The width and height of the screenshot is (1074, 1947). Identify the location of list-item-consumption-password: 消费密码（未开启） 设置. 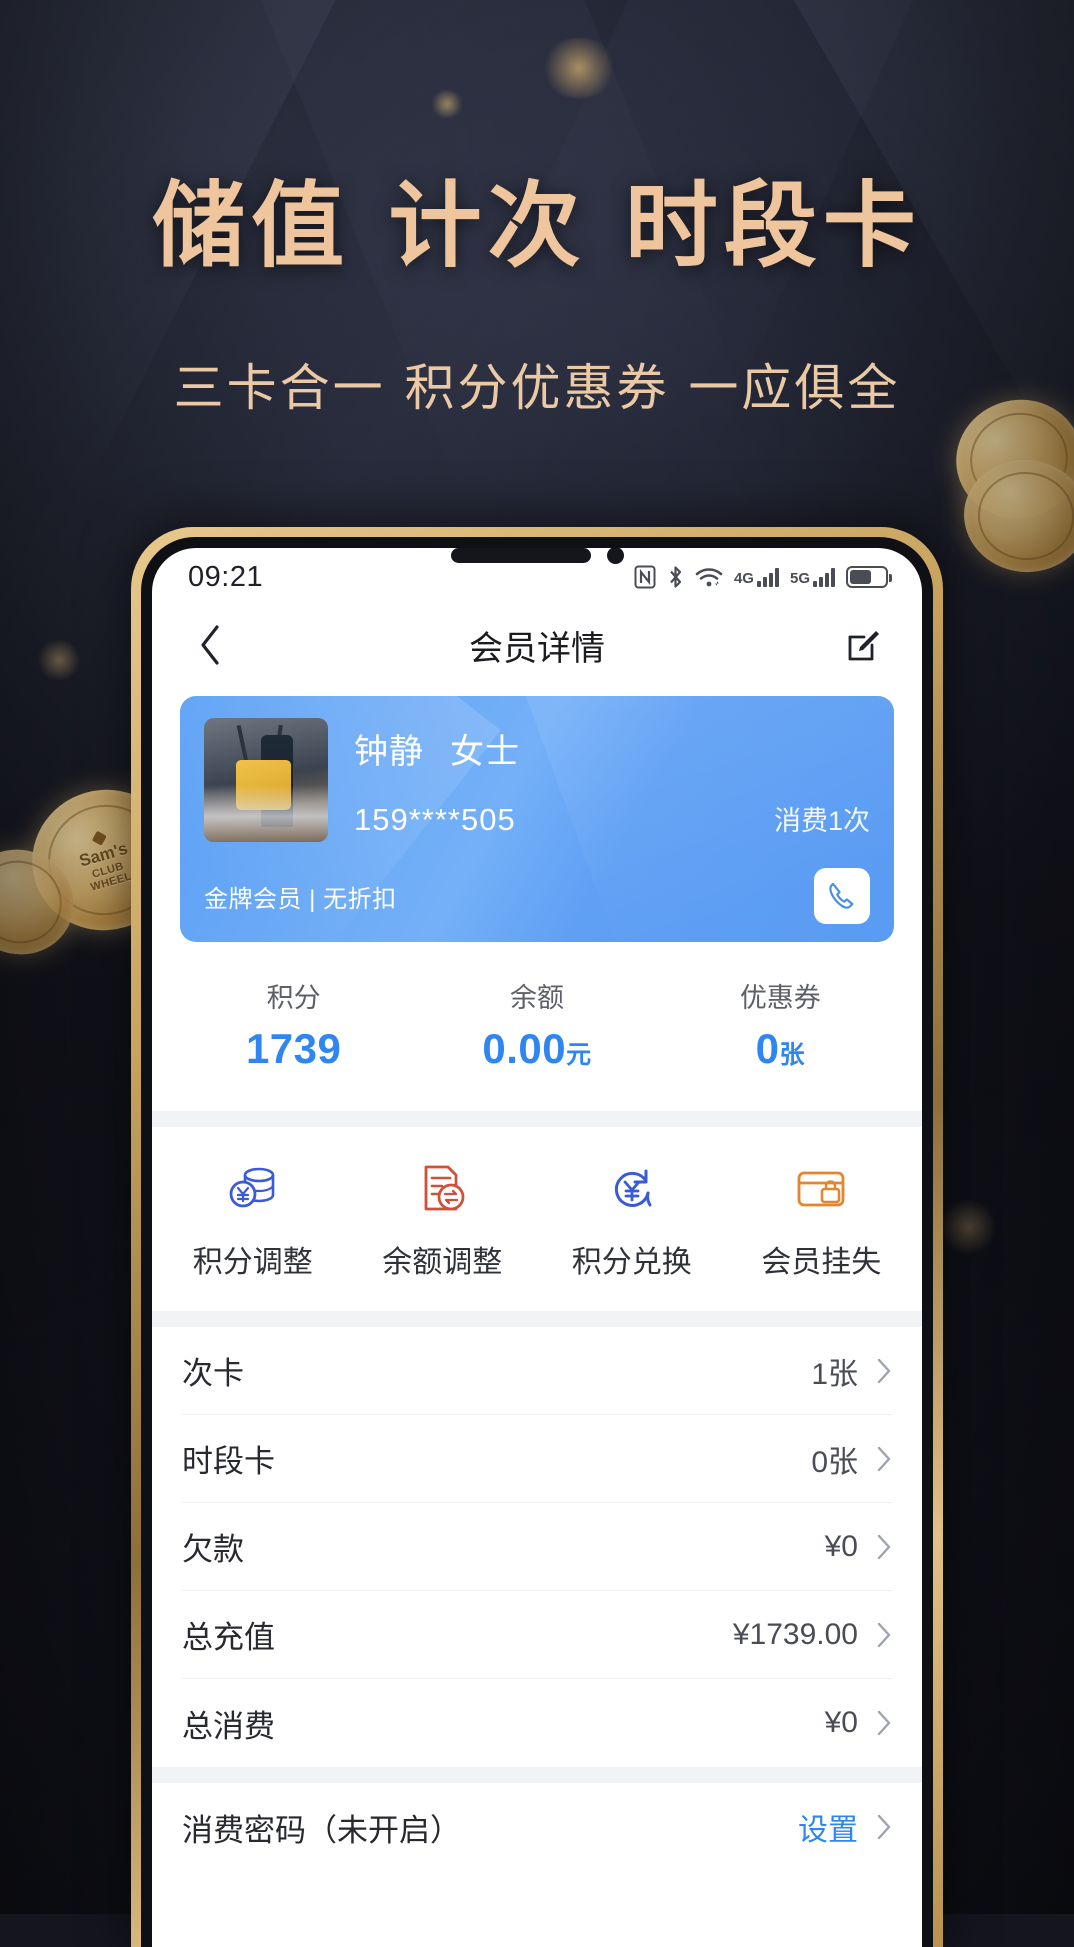
(537, 1827).